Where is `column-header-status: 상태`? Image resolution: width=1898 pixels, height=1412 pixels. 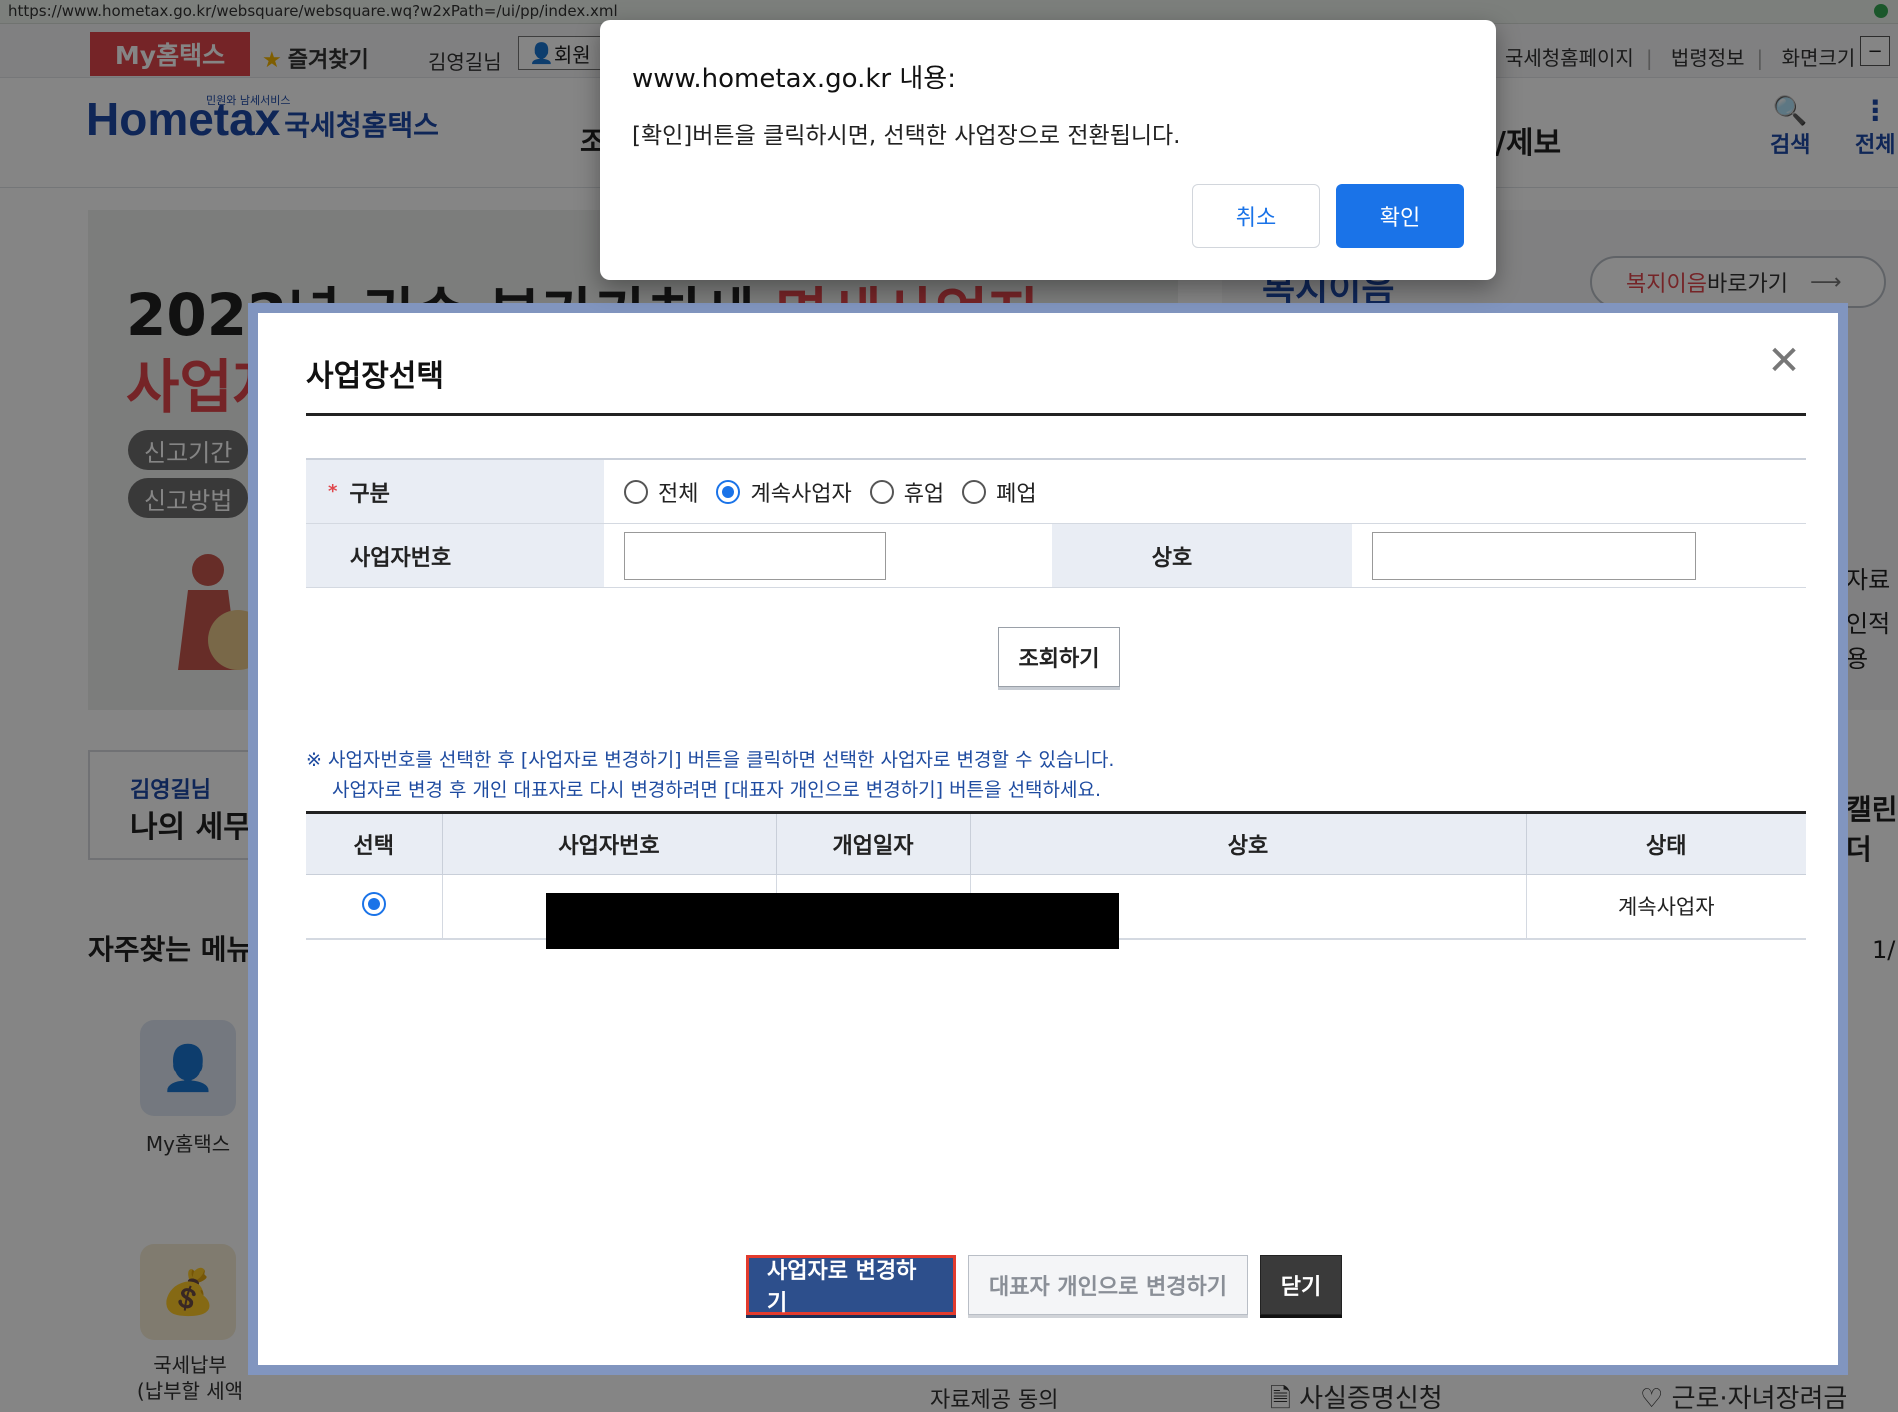 column-header-status: 상태 is located at coordinates (1666, 843).